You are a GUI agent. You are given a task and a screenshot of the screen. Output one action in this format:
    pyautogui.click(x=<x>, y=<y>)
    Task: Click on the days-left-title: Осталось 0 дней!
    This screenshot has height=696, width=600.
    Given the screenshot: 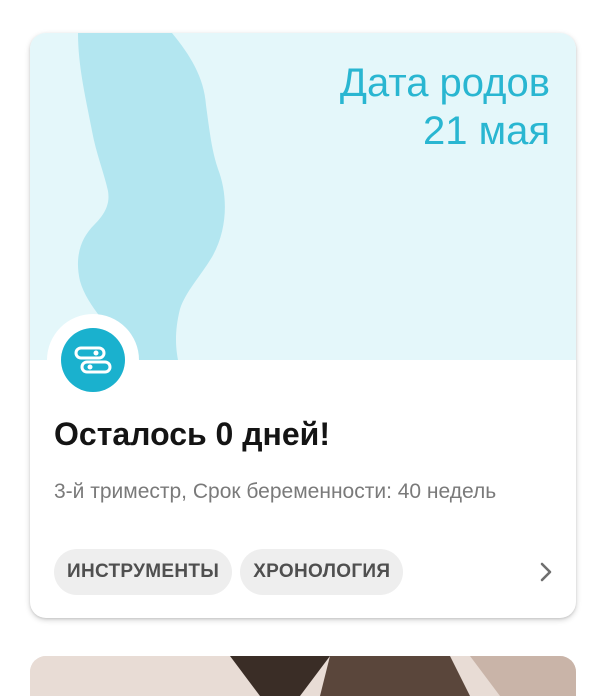 What is the action you would take?
    pyautogui.click(x=192, y=434)
    